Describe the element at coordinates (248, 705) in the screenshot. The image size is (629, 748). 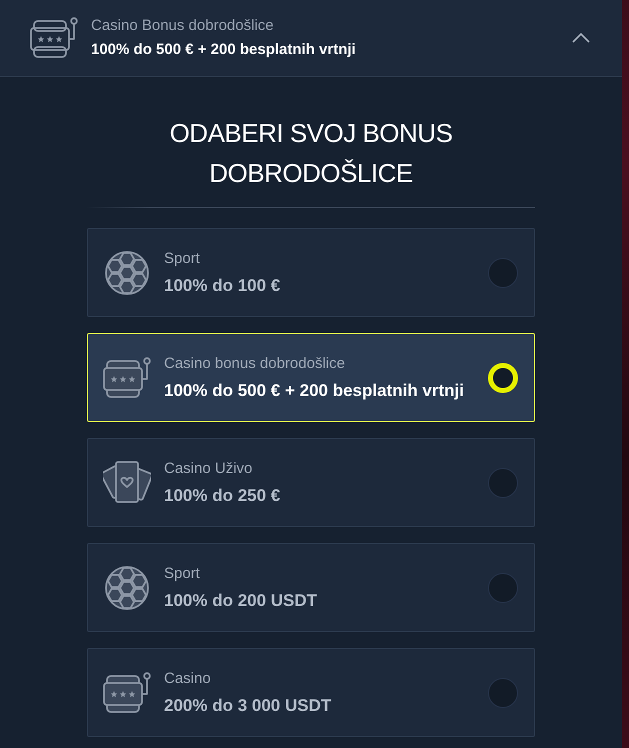
I see `bonus-amount: 200% do 3 000 USDT` at that location.